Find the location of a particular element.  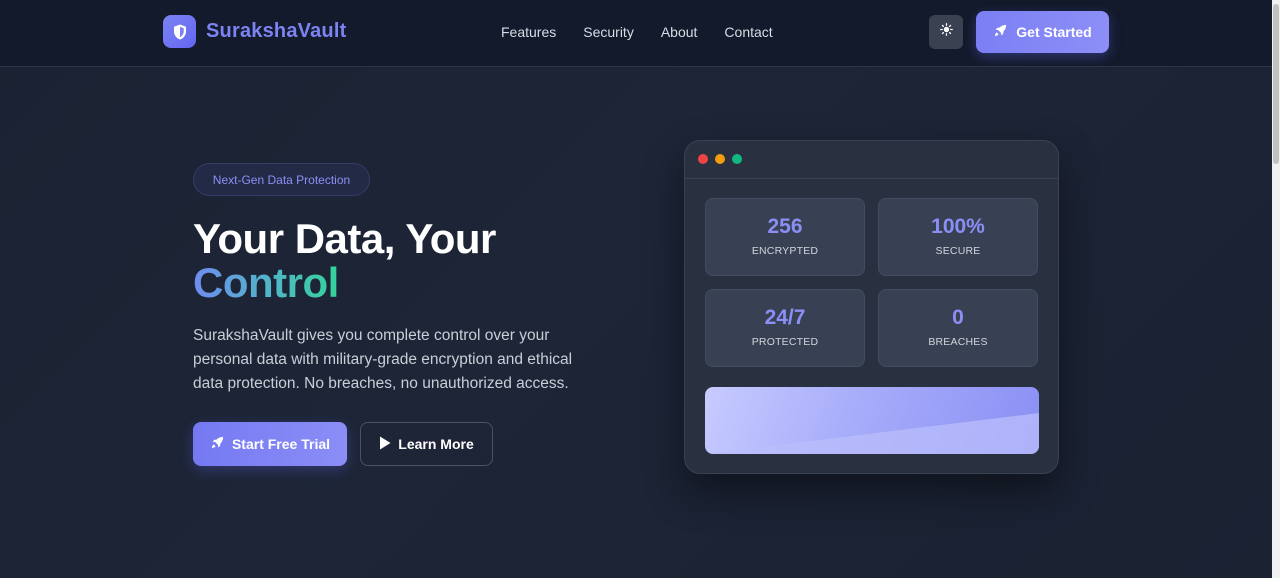

sun-icon is located at coordinates (946, 32).